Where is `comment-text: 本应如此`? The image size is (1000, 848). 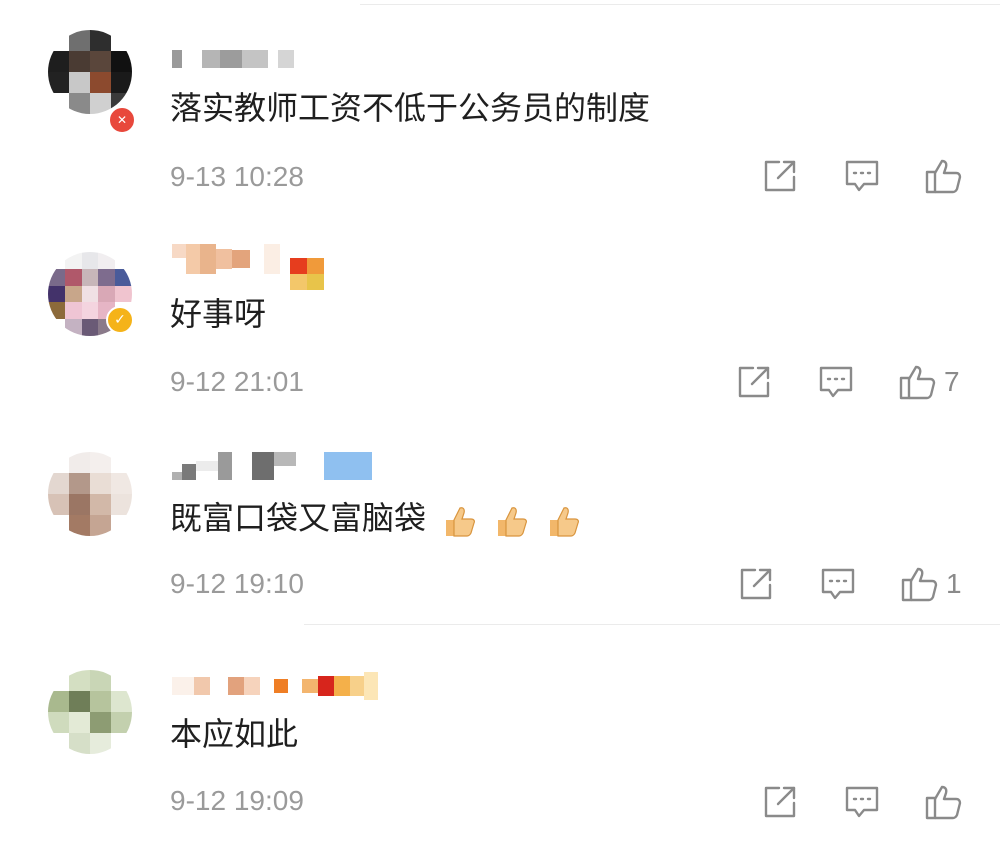 comment-text: 本应如此 is located at coordinates (234, 734).